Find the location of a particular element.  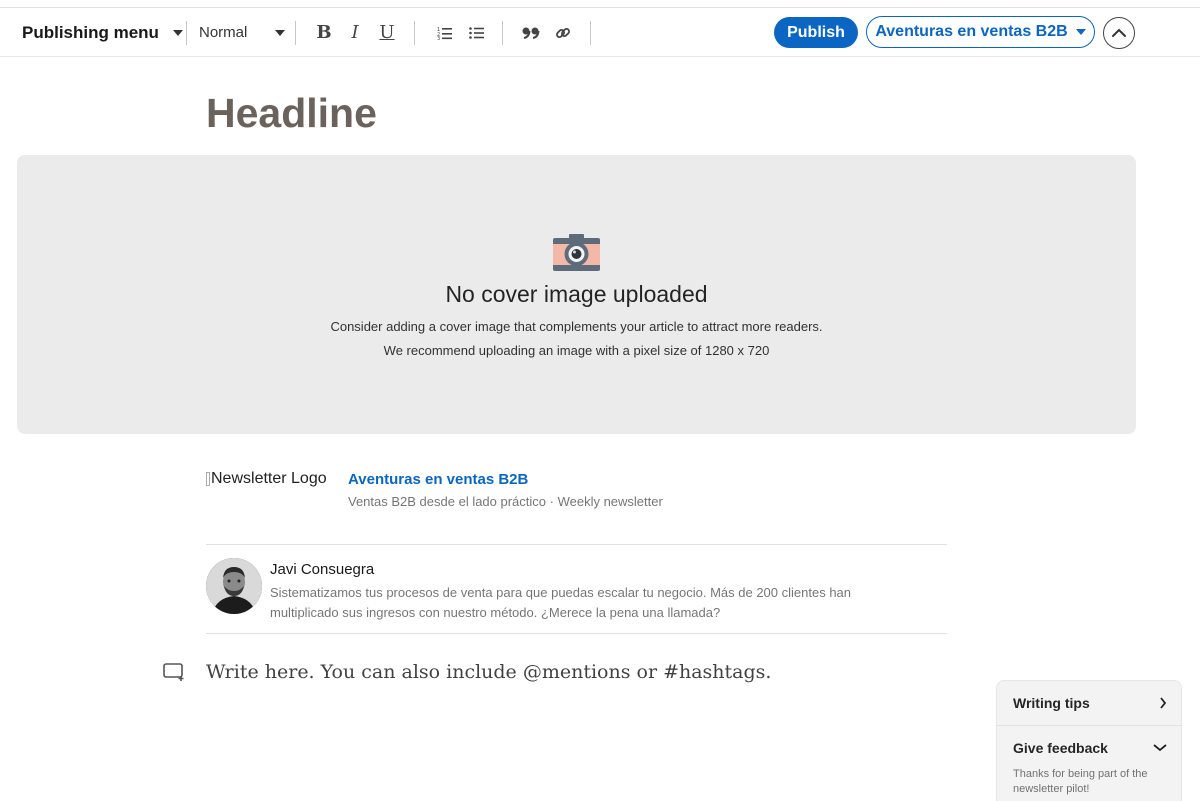

bulleted-list-icon is located at coordinates (476, 32).